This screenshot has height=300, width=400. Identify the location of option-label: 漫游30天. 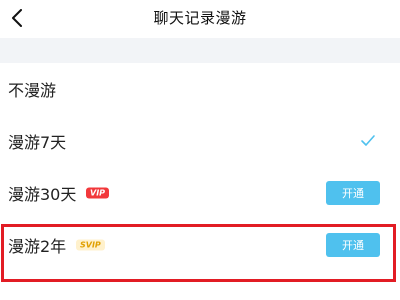
(42, 194).